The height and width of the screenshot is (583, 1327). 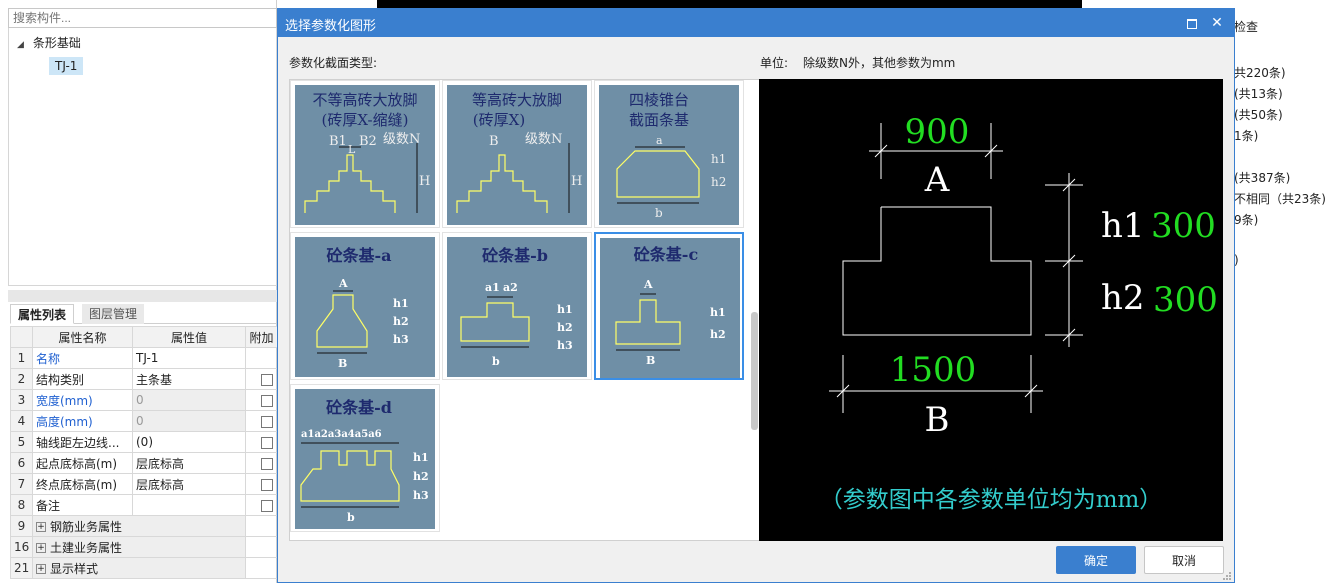 I want to click on table-row-group: 21 + 显示样式, so click(x=144, y=568).